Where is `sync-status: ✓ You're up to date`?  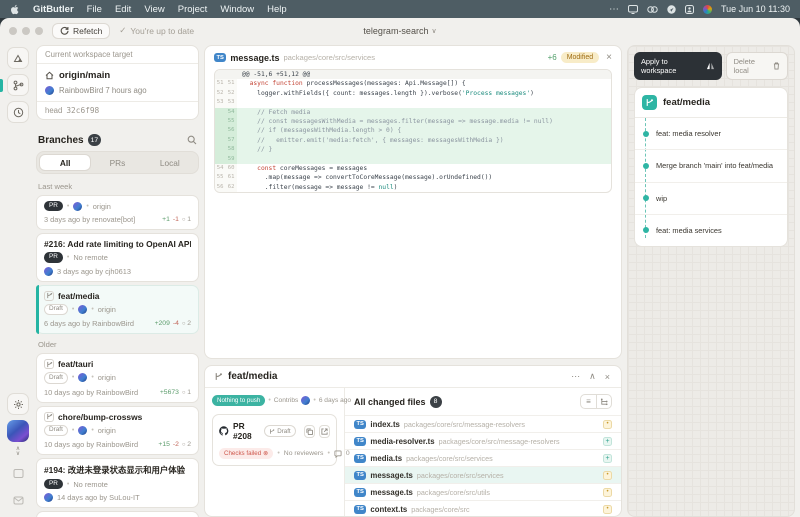 sync-status: ✓ You're up to date is located at coordinates (156, 30).